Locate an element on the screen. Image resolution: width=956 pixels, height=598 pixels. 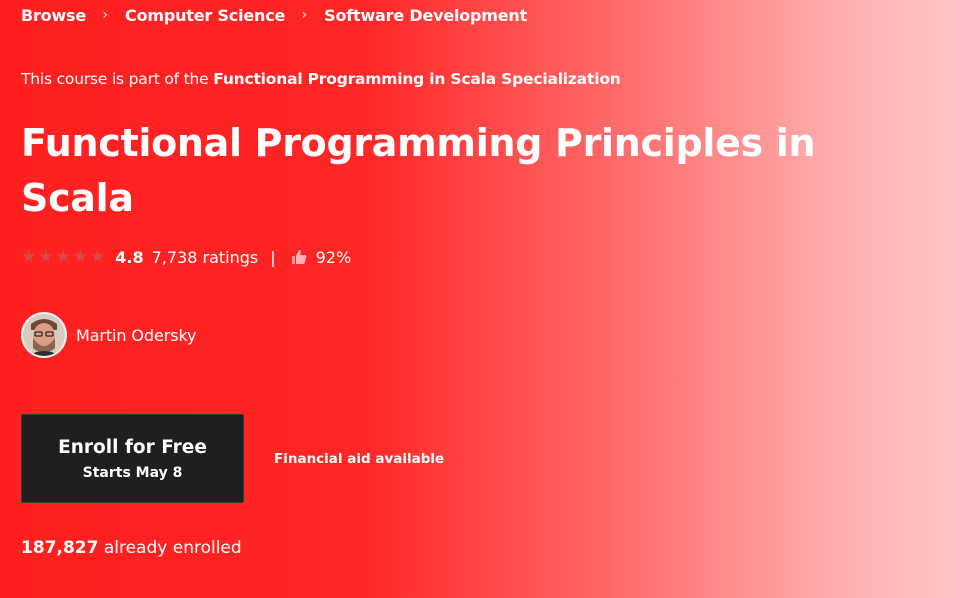
breadcrumb-item-computer-science: Computer Science is located at coordinates (205, 15).